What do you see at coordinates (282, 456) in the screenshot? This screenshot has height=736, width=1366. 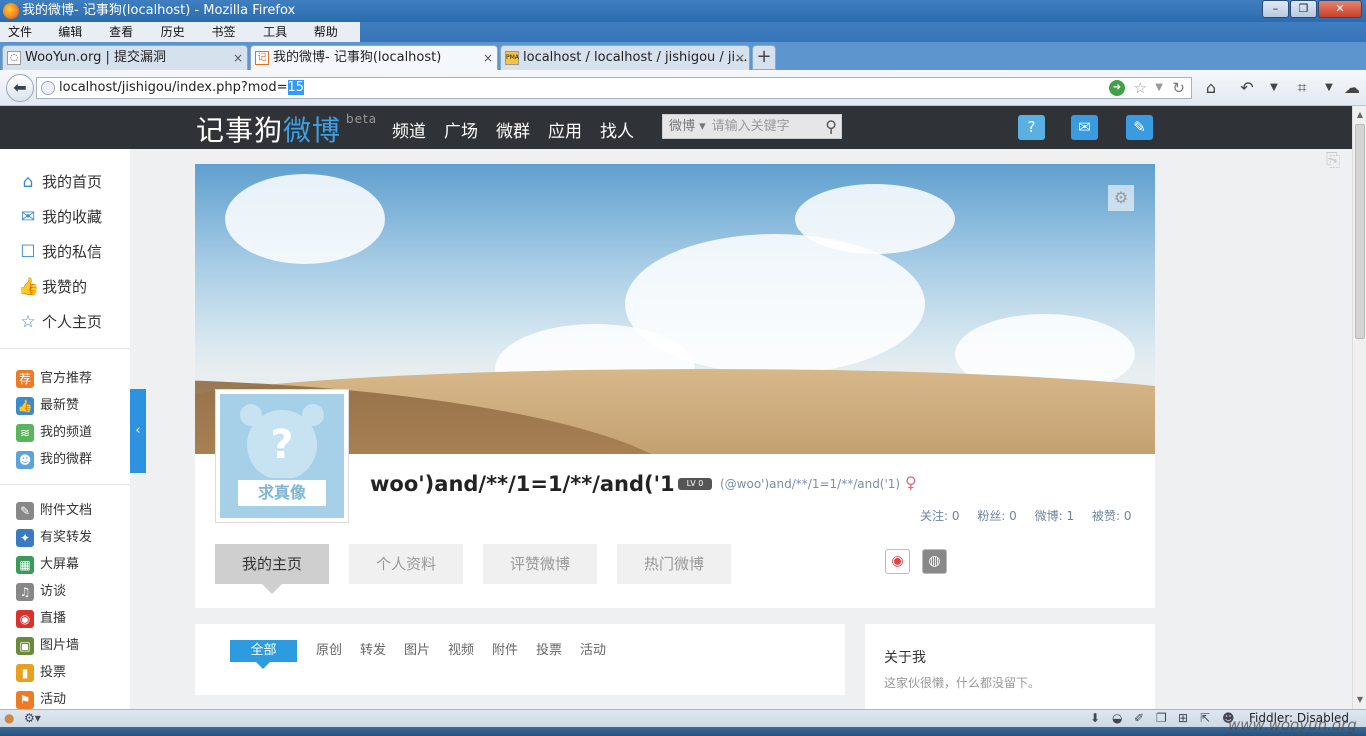 I see `avatar: ? 求真像` at bounding box center [282, 456].